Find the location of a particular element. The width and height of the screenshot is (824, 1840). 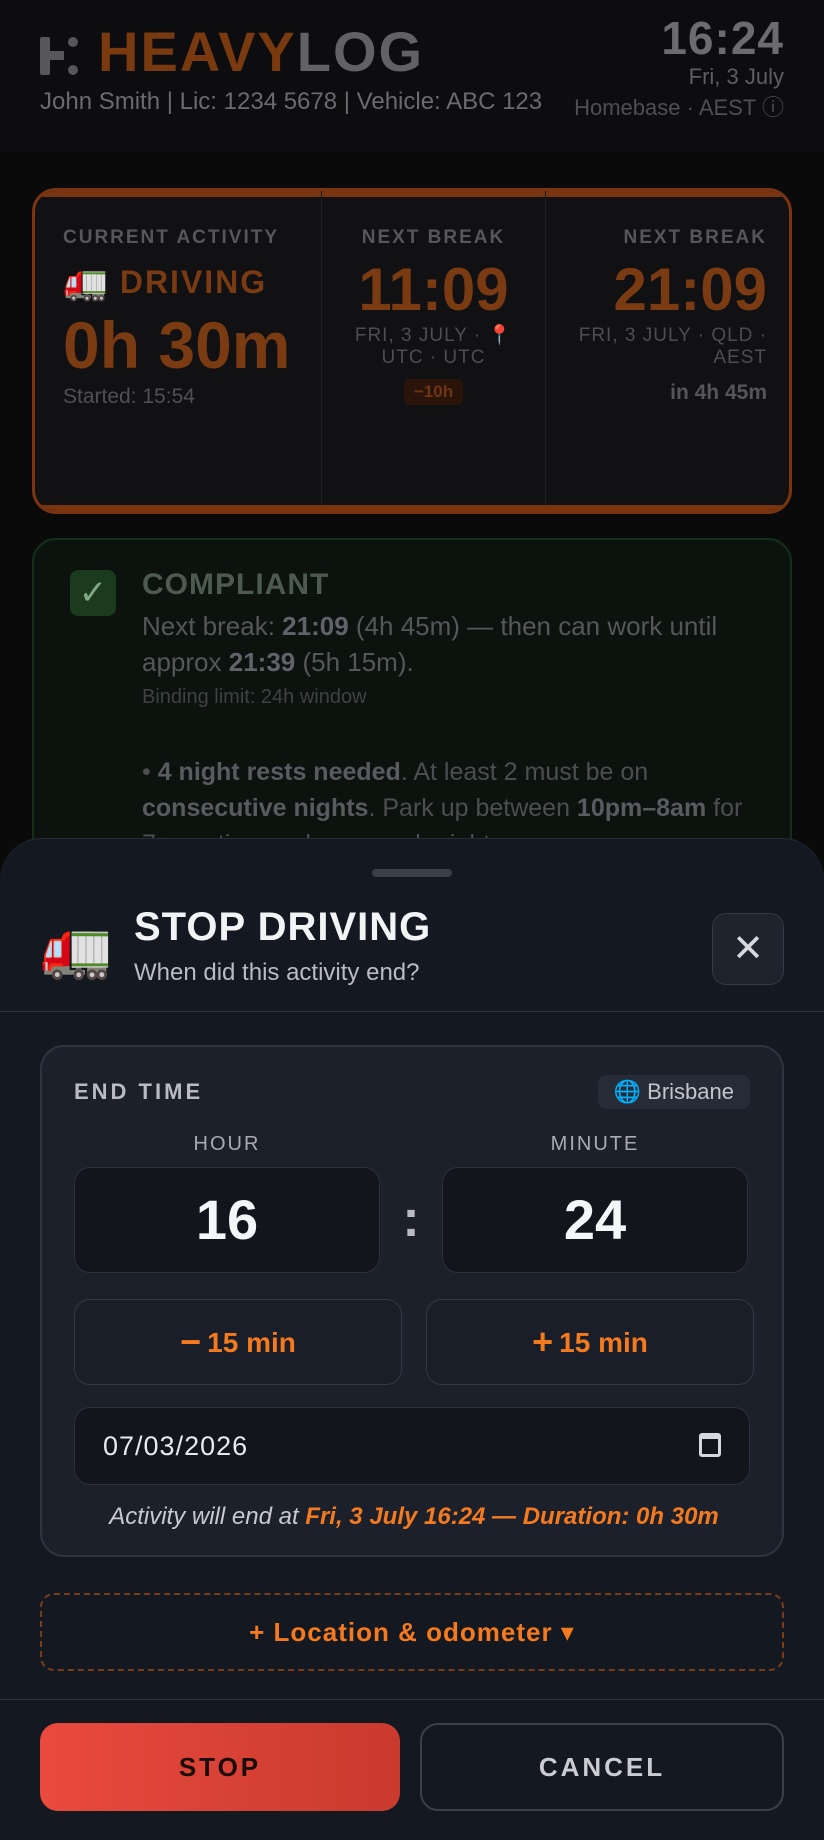

date-value: 07/03/2026 is located at coordinates (176, 1446).